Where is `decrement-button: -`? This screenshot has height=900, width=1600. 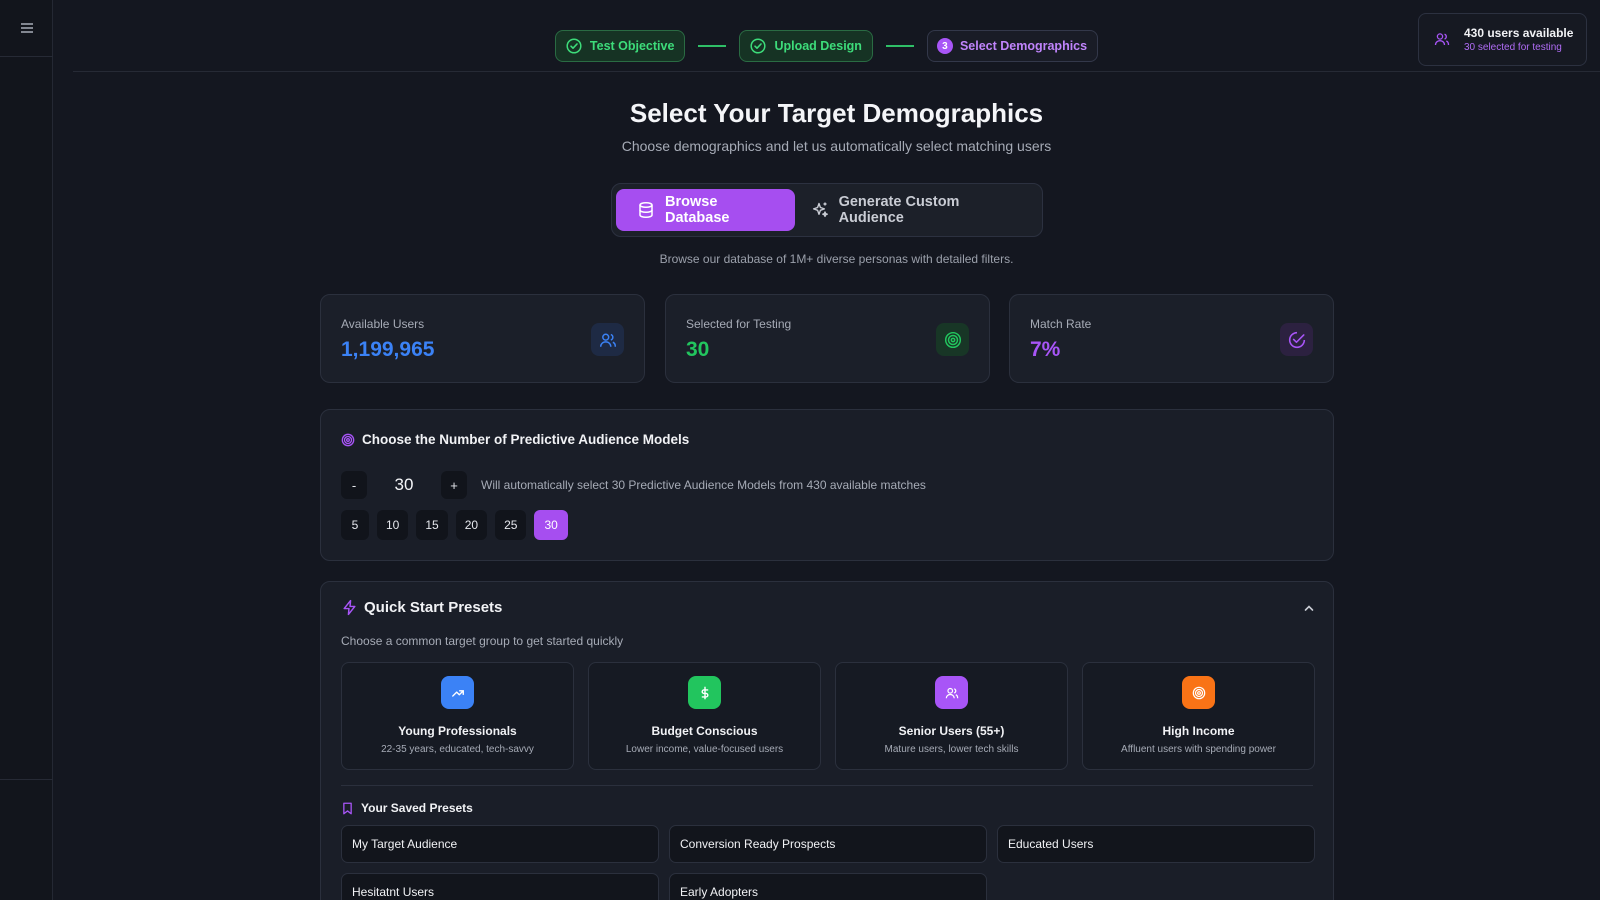 decrement-button: - is located at coordinates (354, 485).